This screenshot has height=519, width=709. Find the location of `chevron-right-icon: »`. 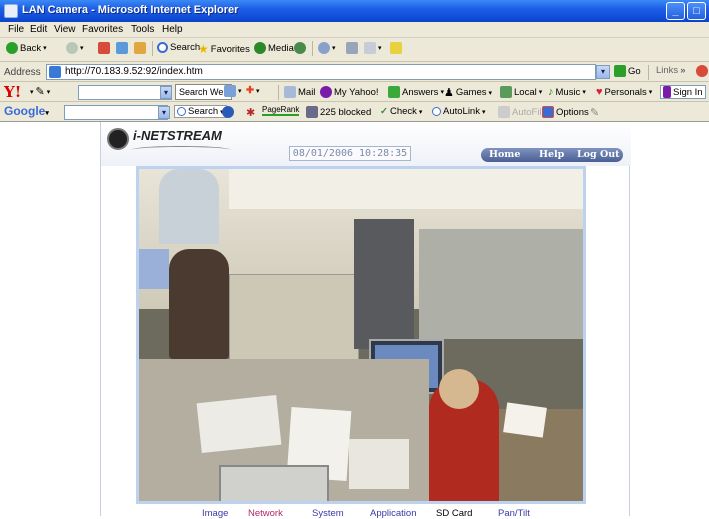

chevron-right-icon: » is located at coordinates (683, 70).